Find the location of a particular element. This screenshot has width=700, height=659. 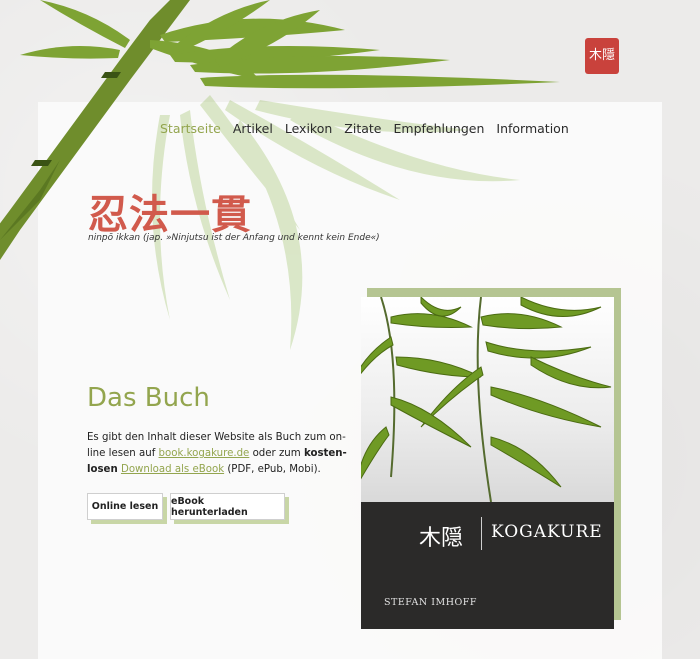

cover-divider is located at coordinates (481, 533).